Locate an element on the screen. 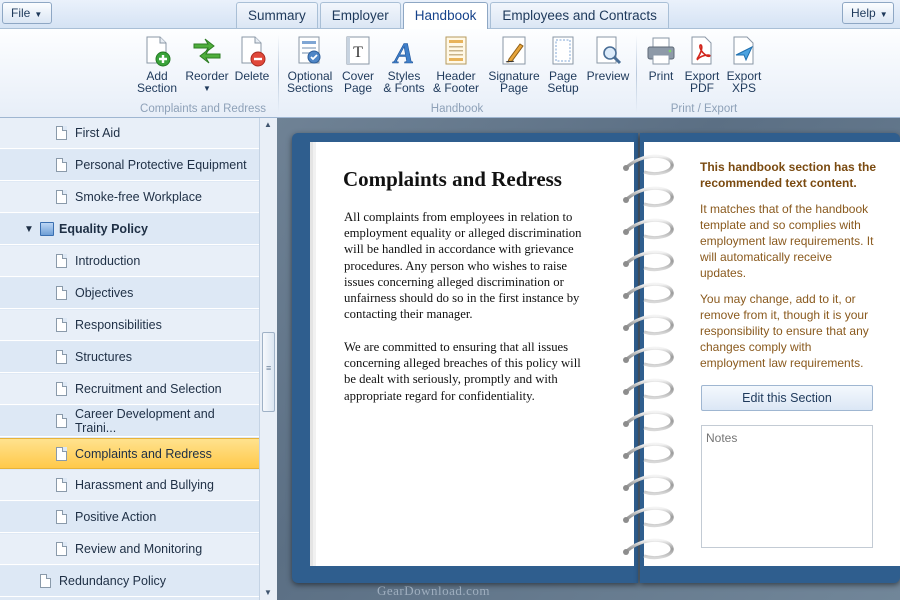  cover-page-label-2: Page is located at coordinates (358, 88).